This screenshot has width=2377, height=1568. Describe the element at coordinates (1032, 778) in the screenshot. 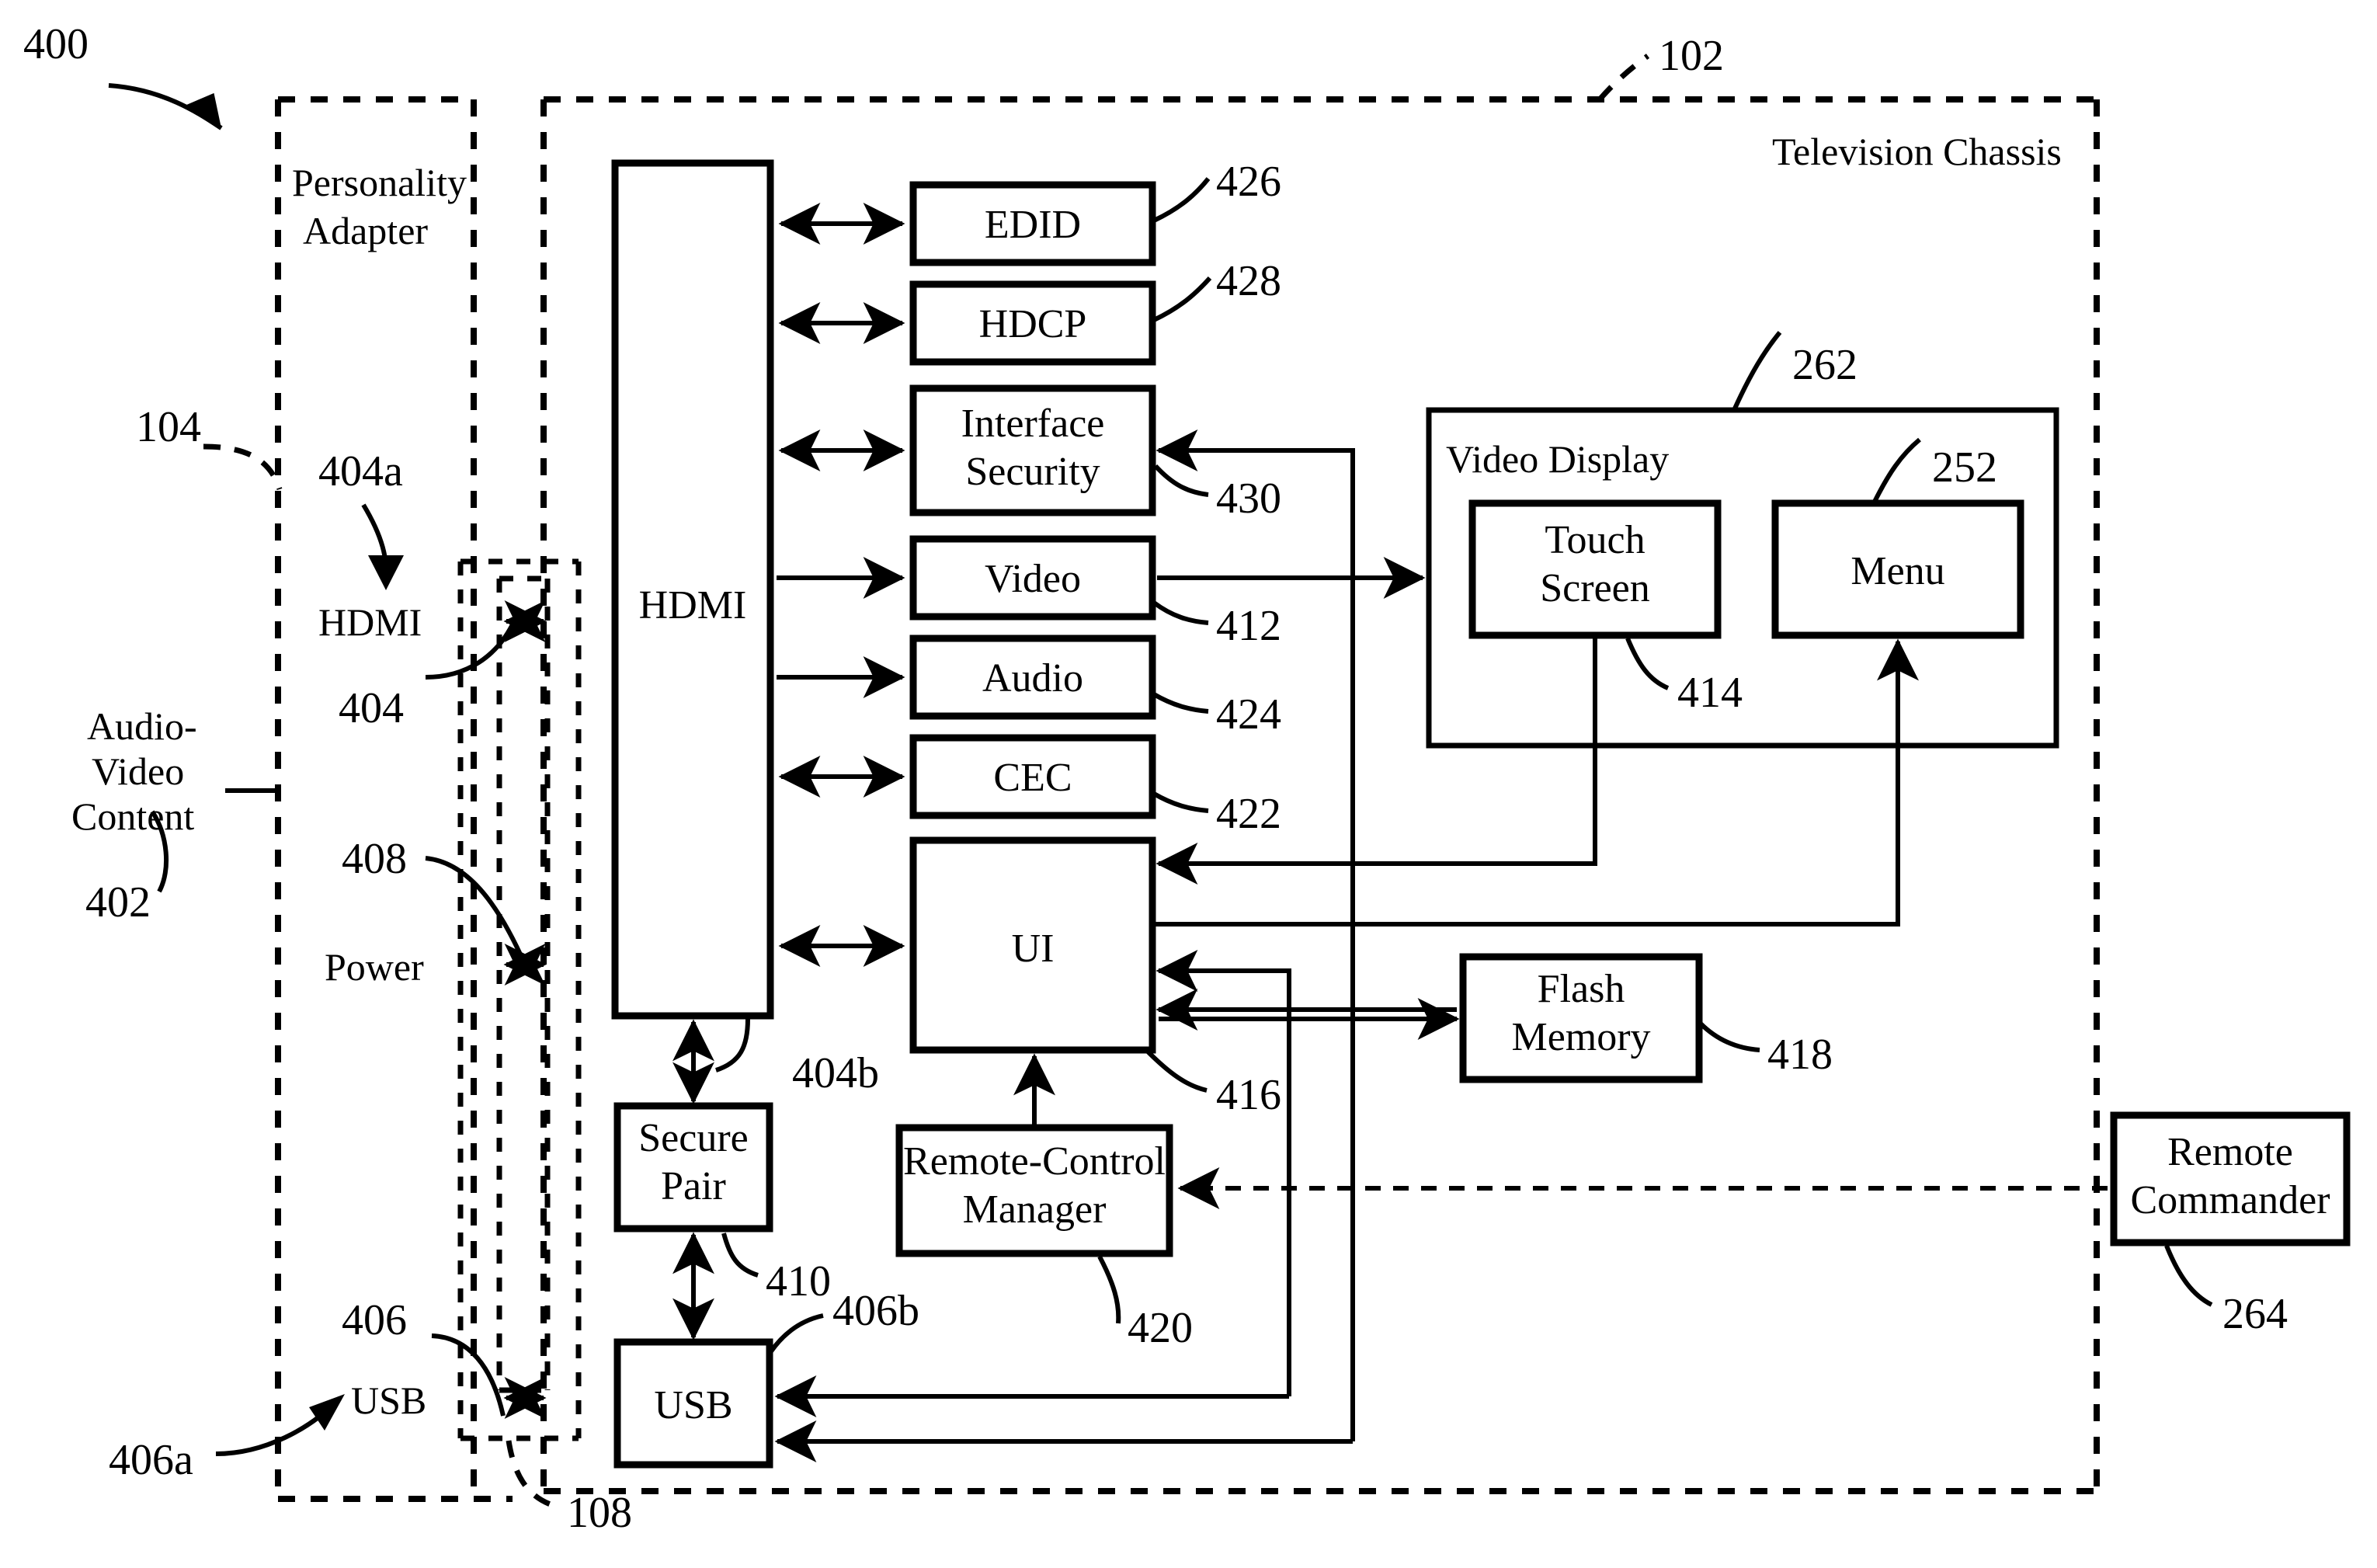

I see `cec-label: CEC` at that location.